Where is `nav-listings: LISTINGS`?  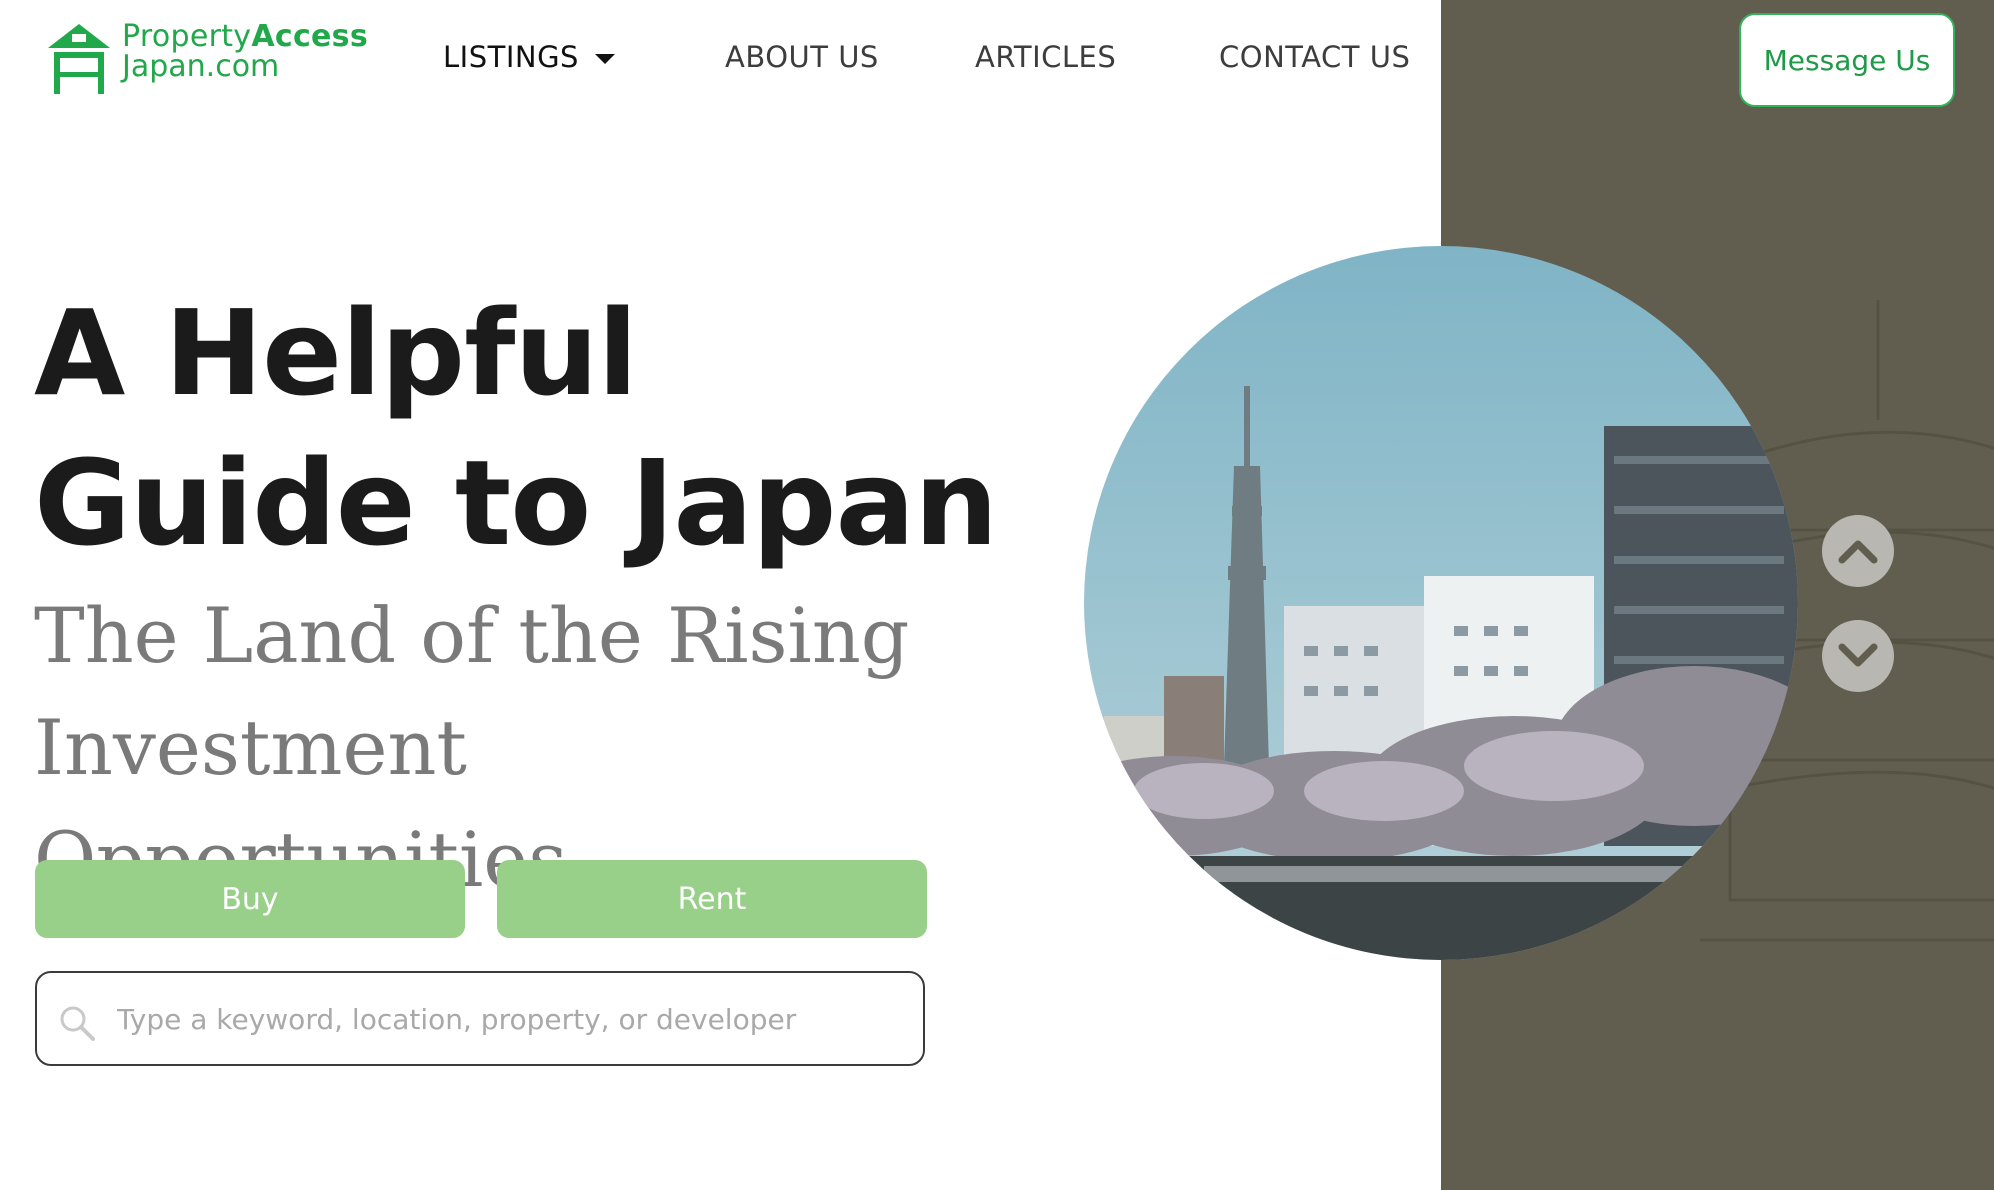
nav-listings: LISTINGS is located at coordinates (529, 60).